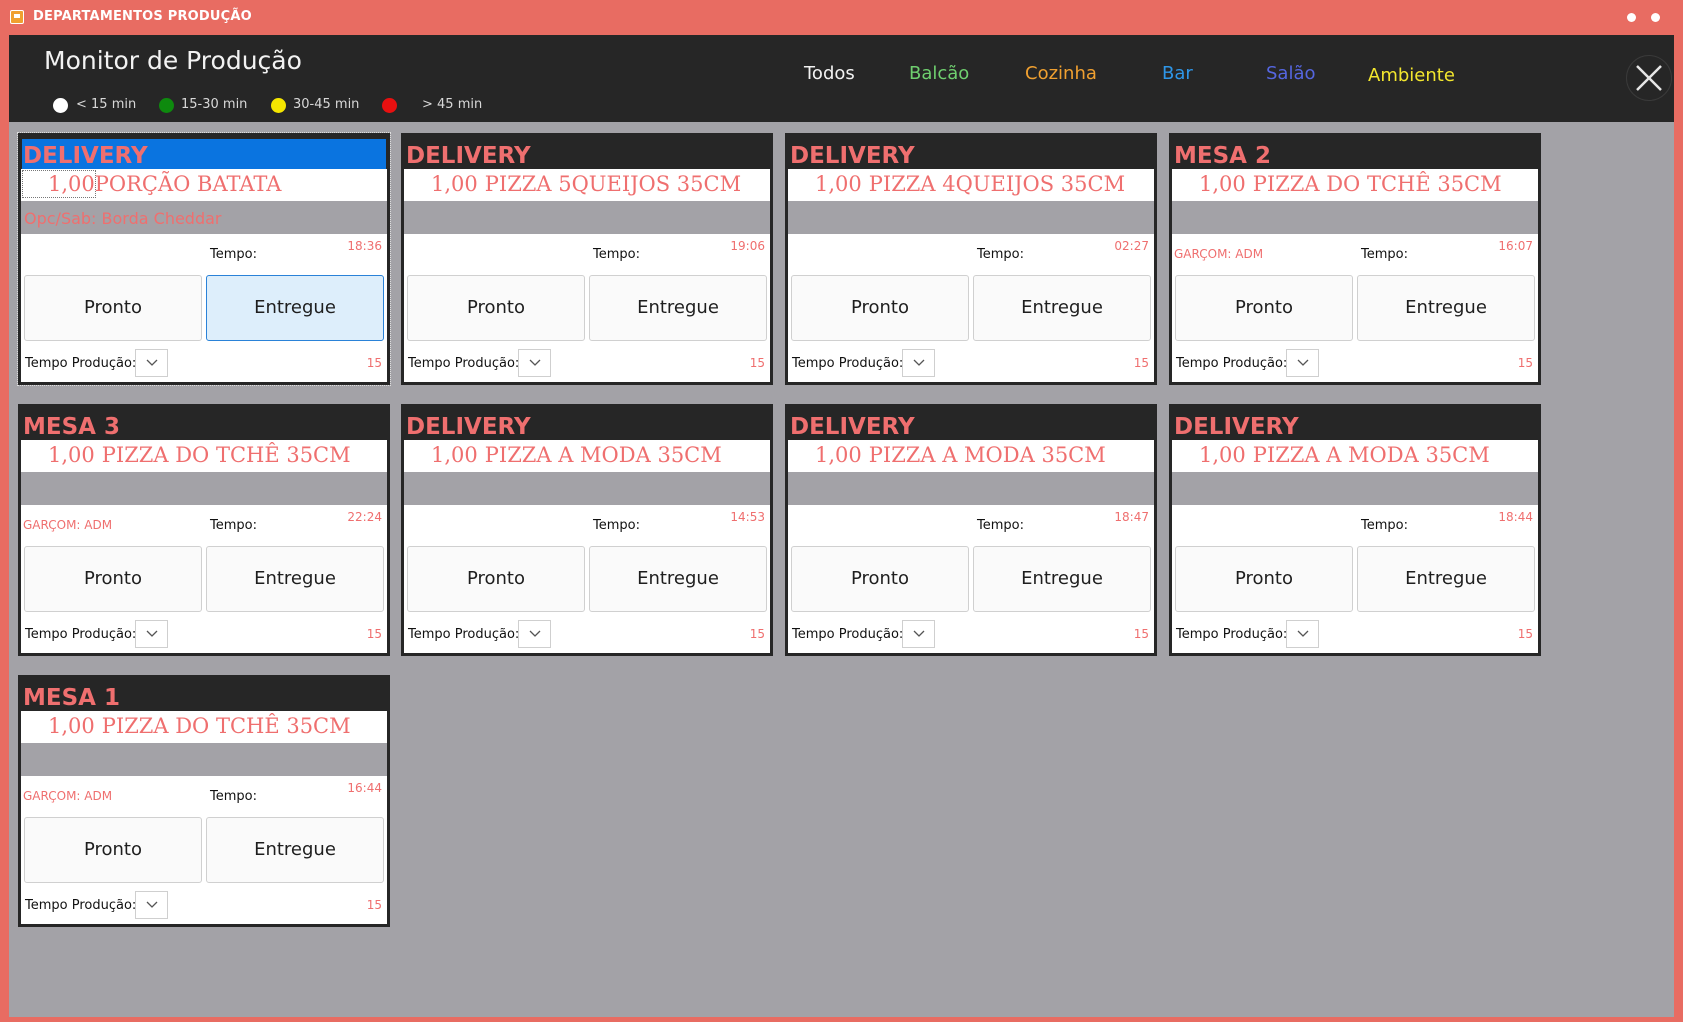 This screenshot has height=1022, width=1683. I want to click on item-options: Opc/Sab: Borda Cheddar, so click(123, 218).